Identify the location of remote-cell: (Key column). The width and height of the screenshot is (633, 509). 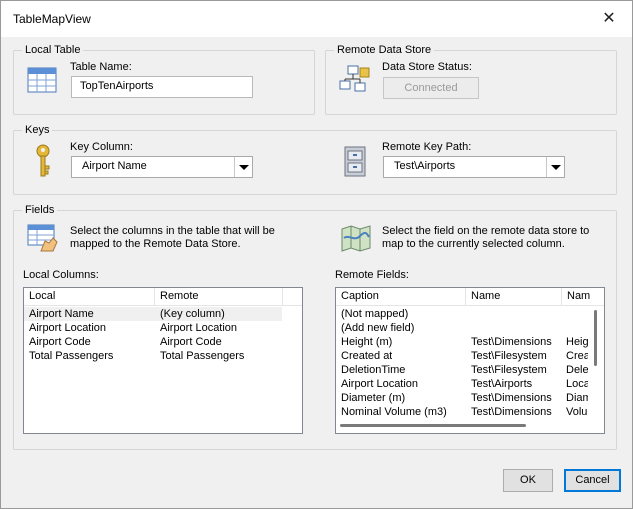
(192, 314).